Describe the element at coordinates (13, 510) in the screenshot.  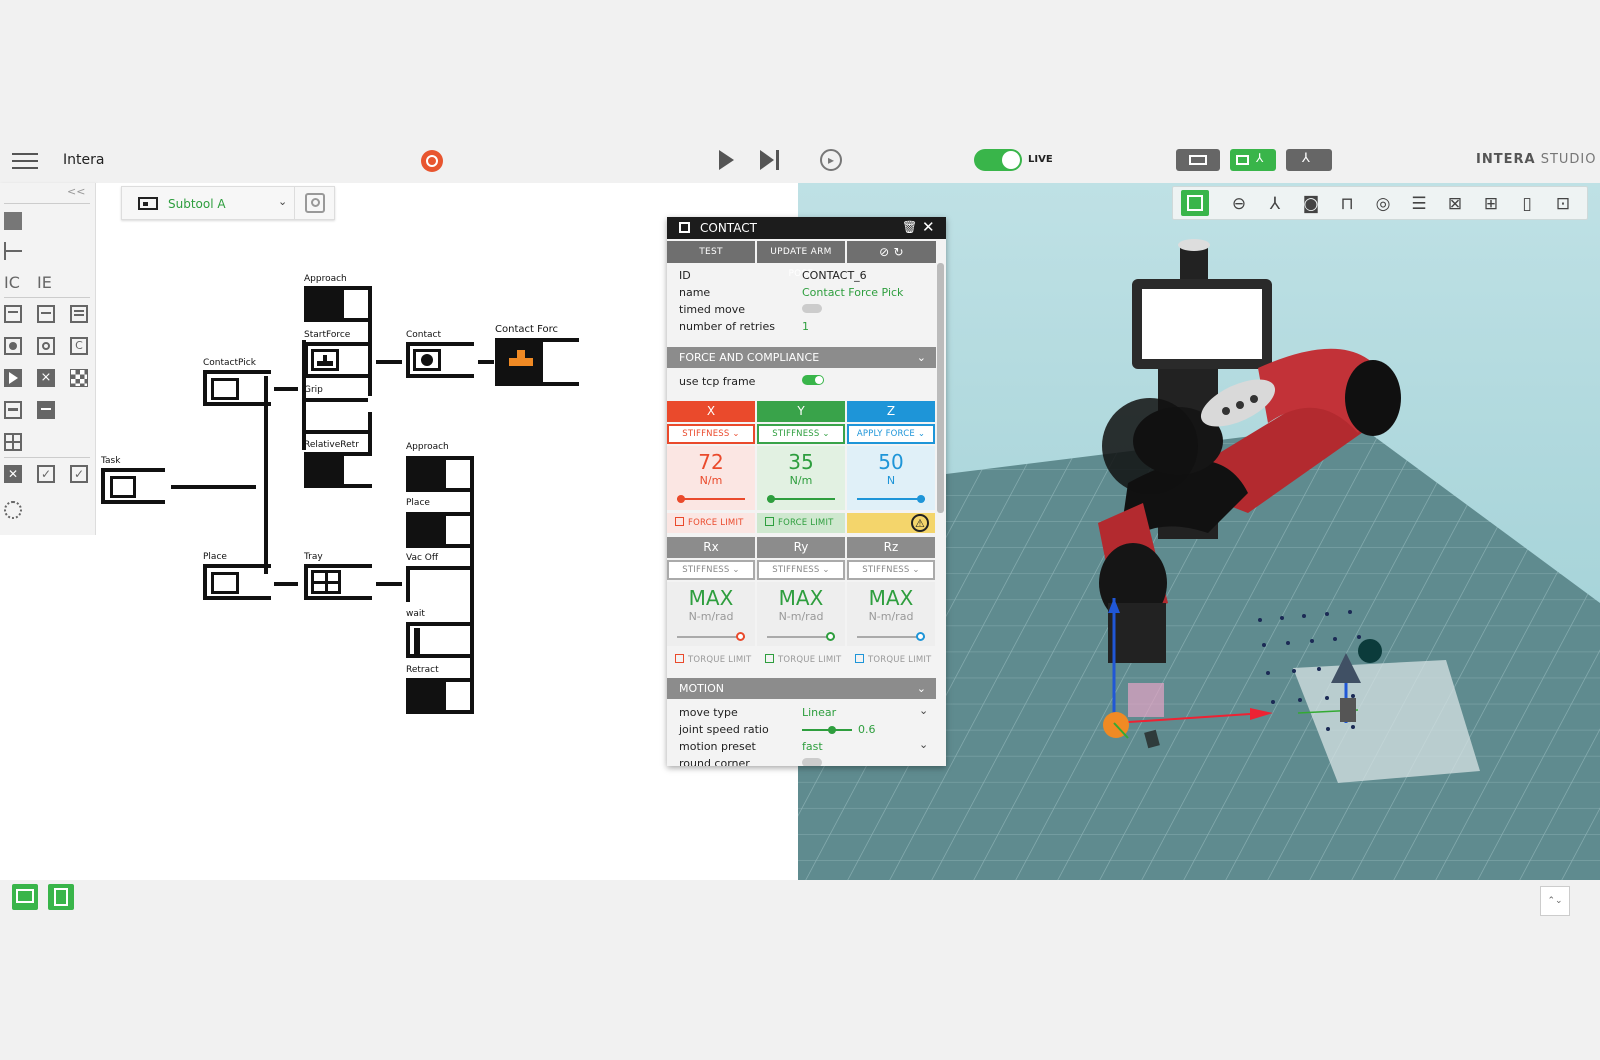
I see `loading-icon` at that location.